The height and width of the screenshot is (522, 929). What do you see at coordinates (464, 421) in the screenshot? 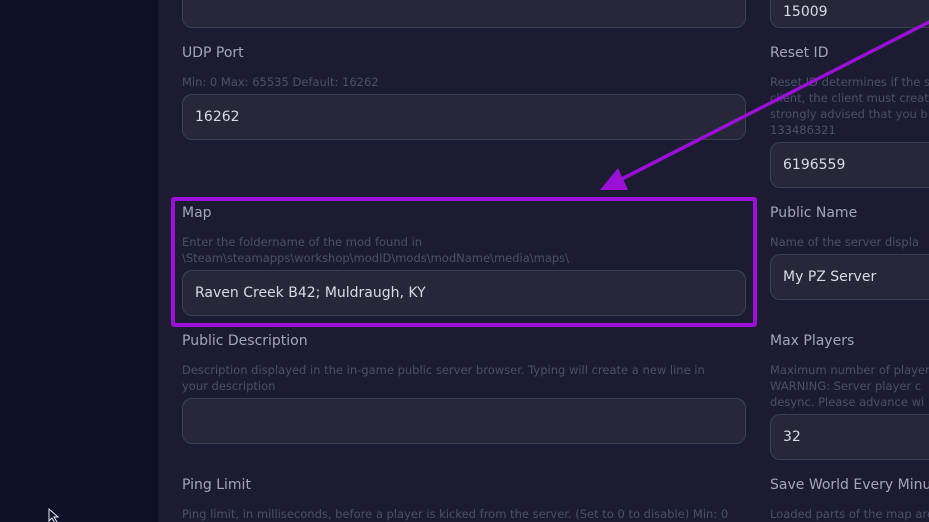
I see `public-description-input` at bounding box center [464, 421].